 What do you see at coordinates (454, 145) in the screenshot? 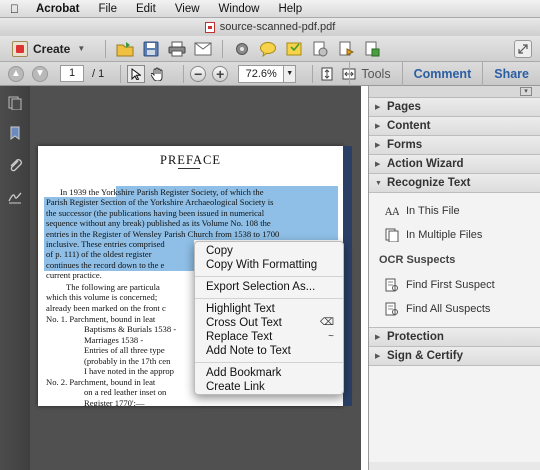
I see `section-forms: ▶ Forms` at bounding box center [454, 145].